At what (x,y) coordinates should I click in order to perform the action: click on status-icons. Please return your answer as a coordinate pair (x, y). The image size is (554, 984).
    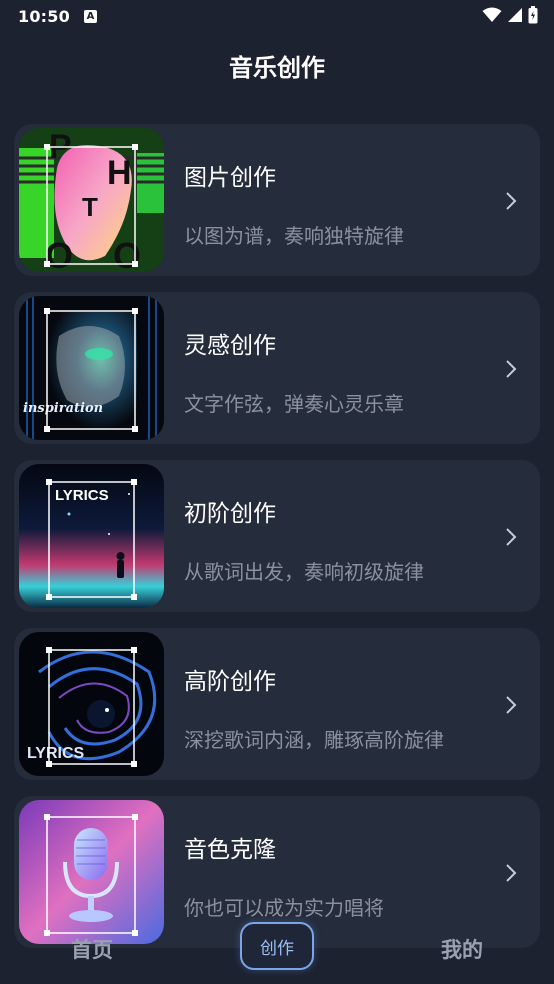
    Looking at the image, I should click on (510, 15).